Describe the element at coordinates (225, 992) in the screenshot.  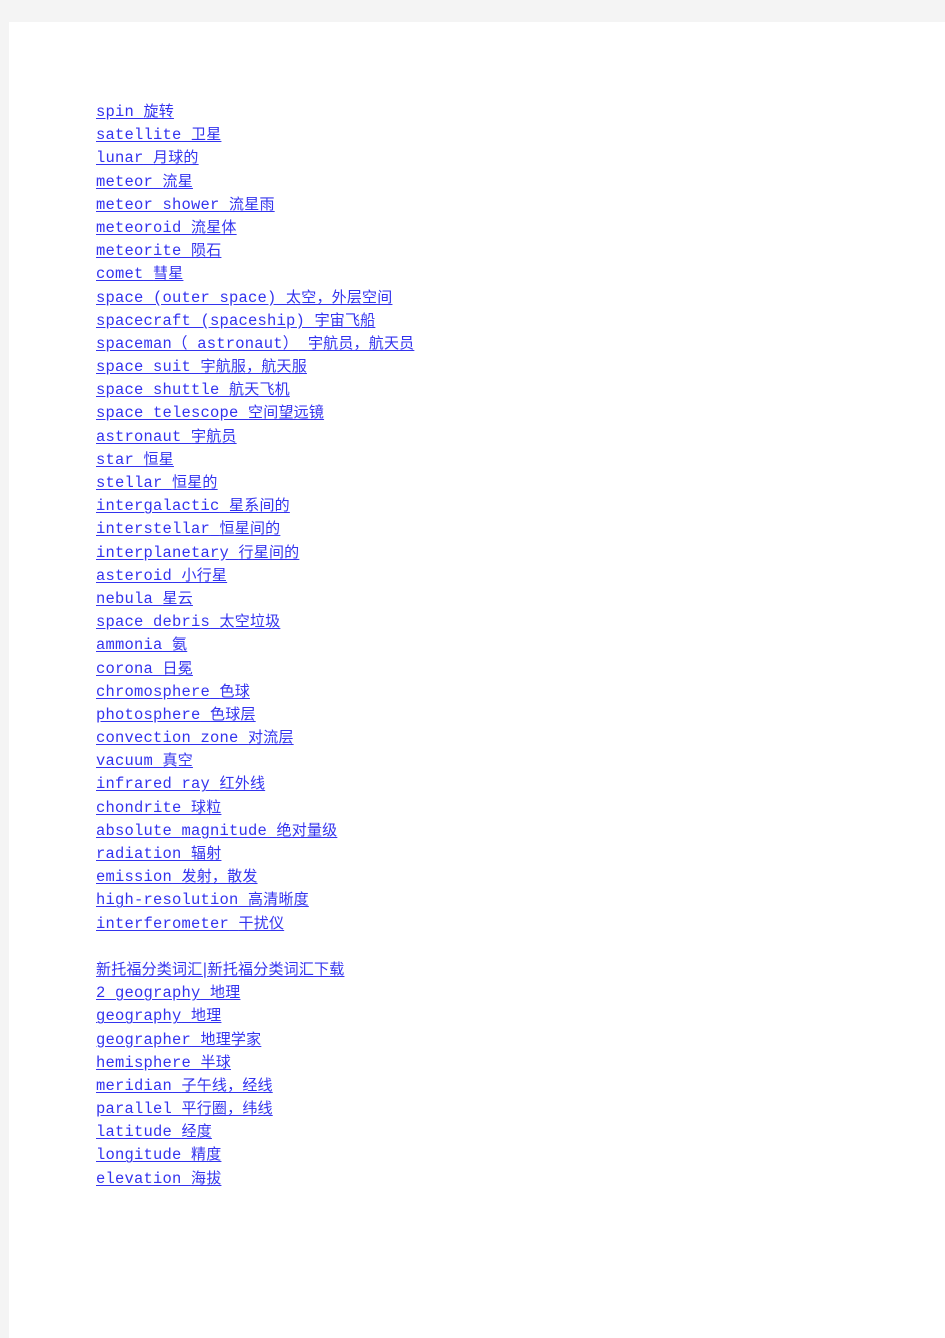
I see `vocabulary-term-chinese: 地理` at that location.